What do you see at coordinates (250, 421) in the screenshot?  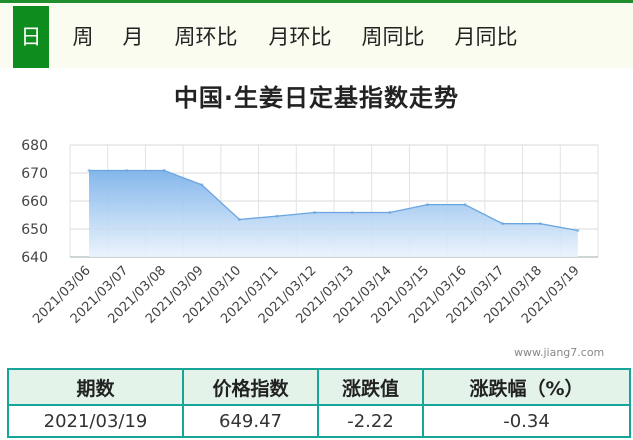 I see `cell-price-index: 649.47` at bounding box center [250, 421].